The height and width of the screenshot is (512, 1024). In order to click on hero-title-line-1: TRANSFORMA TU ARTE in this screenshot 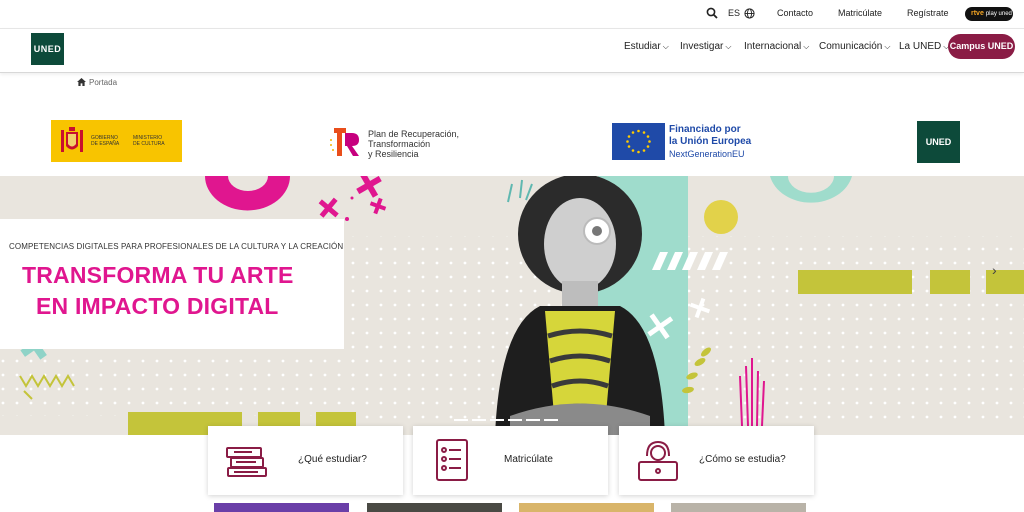, I will do `click(158, 275)`.